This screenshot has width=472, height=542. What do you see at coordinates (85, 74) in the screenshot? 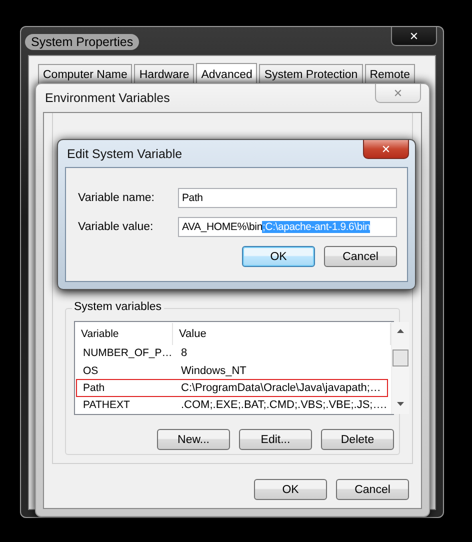
I see `tab: Computer Name` at bounding box center [85, 74].